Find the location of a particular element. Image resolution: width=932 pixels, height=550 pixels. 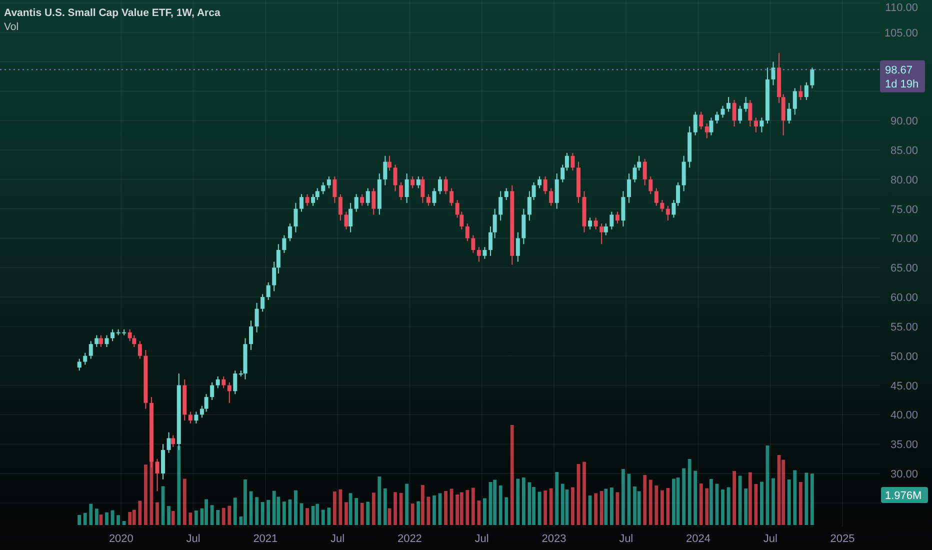

axis-label: 60.00 is located at coordinates (904, 298).